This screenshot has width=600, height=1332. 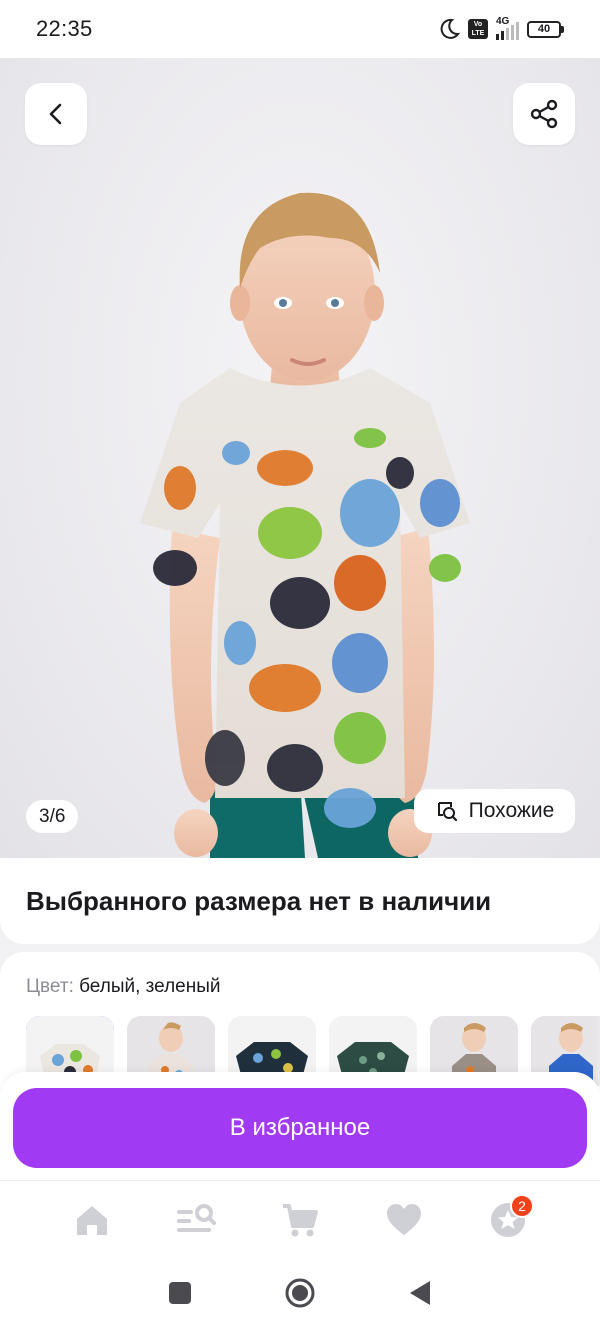 I want to click on availability-title: Выбранного размера нет в наличии, so click(x=259, y=901).